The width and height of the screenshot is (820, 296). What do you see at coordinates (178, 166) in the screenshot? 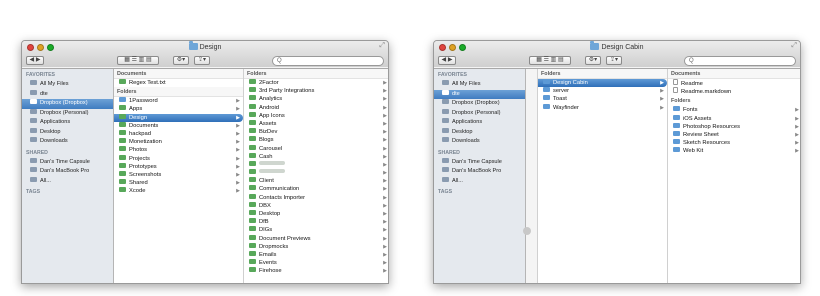
I see `list-item: Prototypes ▶` at bounding box center [178, 166].